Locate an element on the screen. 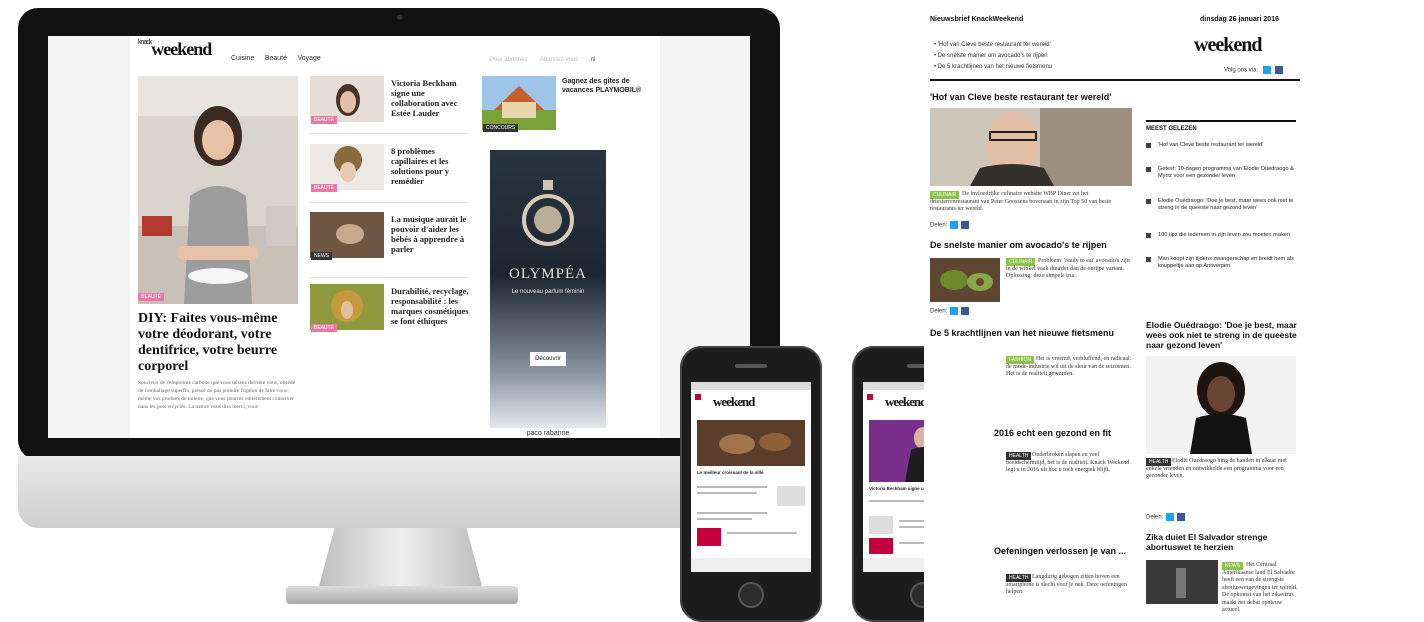  site-logo: knackweekend is located at coordinates (175, 49).